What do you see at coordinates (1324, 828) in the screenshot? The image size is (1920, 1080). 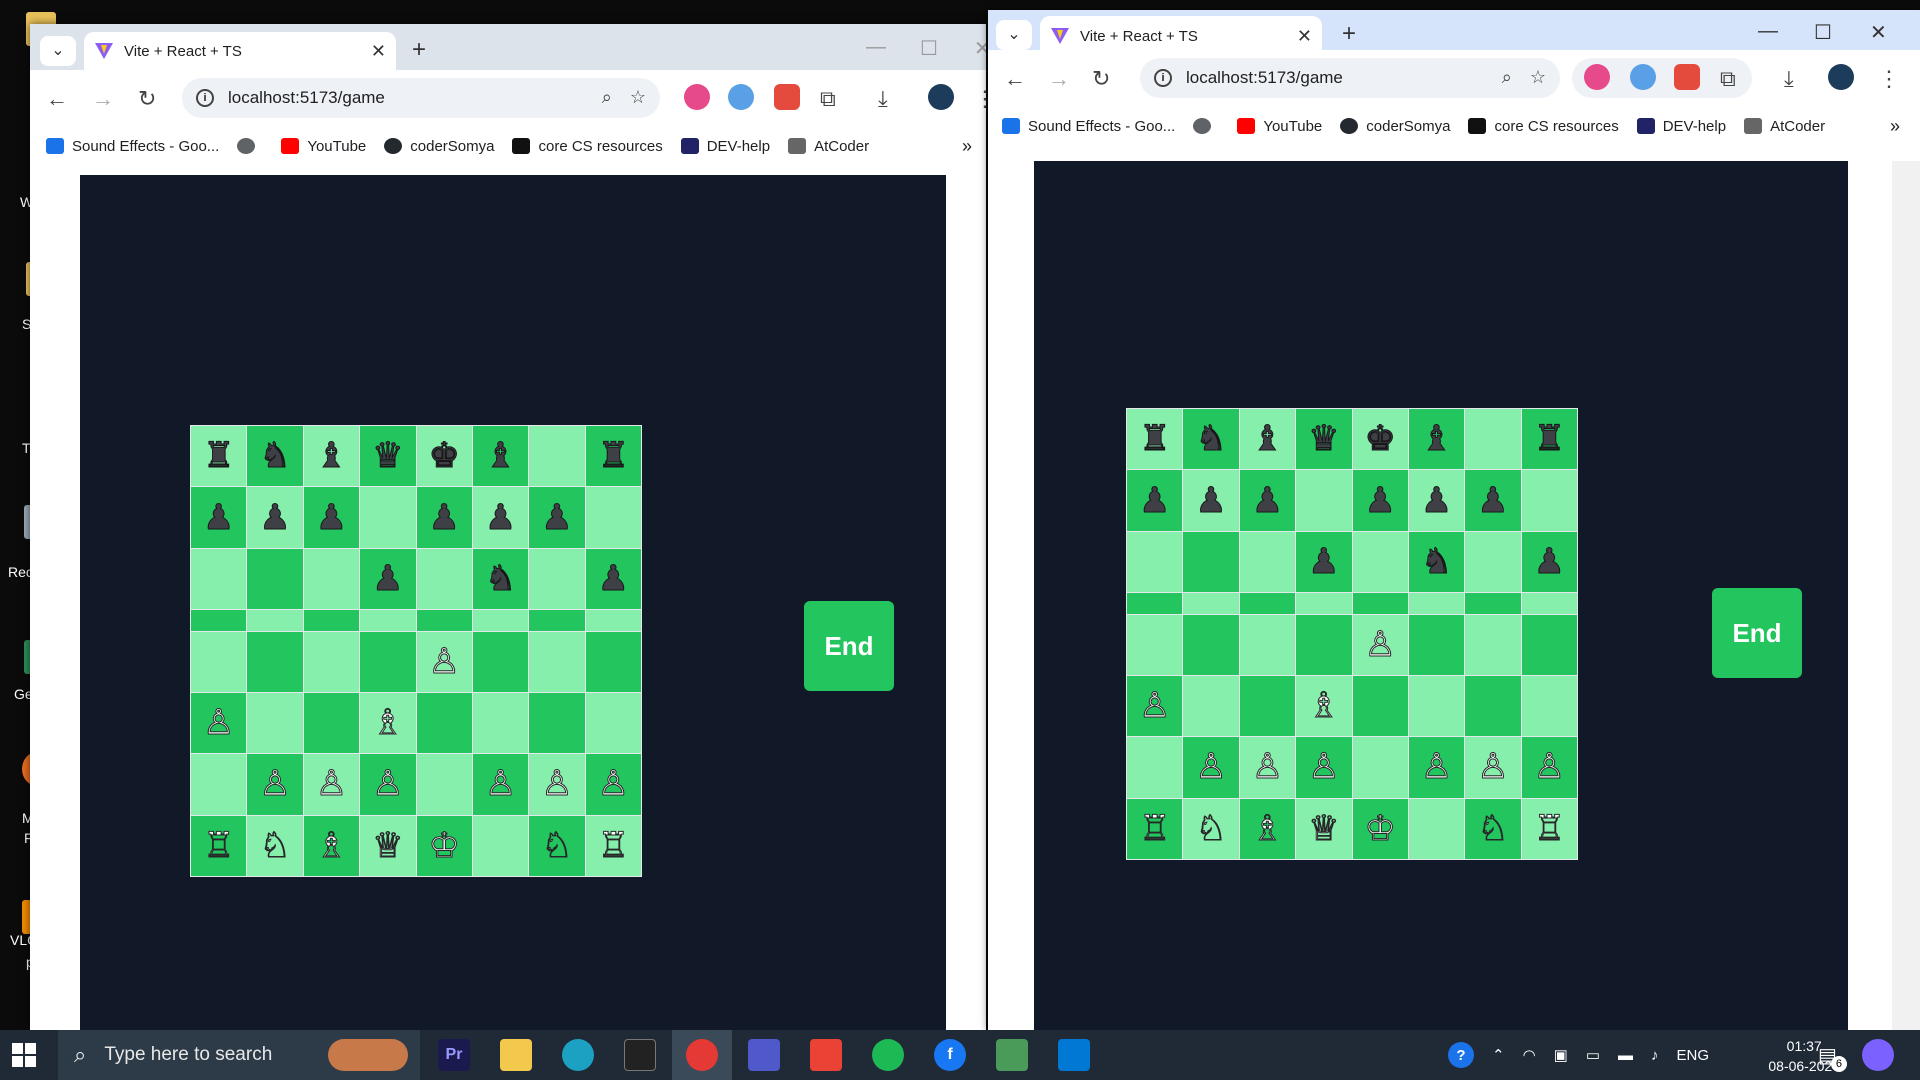 I see `board-square: ♕` at bounding box center [1324, 828].